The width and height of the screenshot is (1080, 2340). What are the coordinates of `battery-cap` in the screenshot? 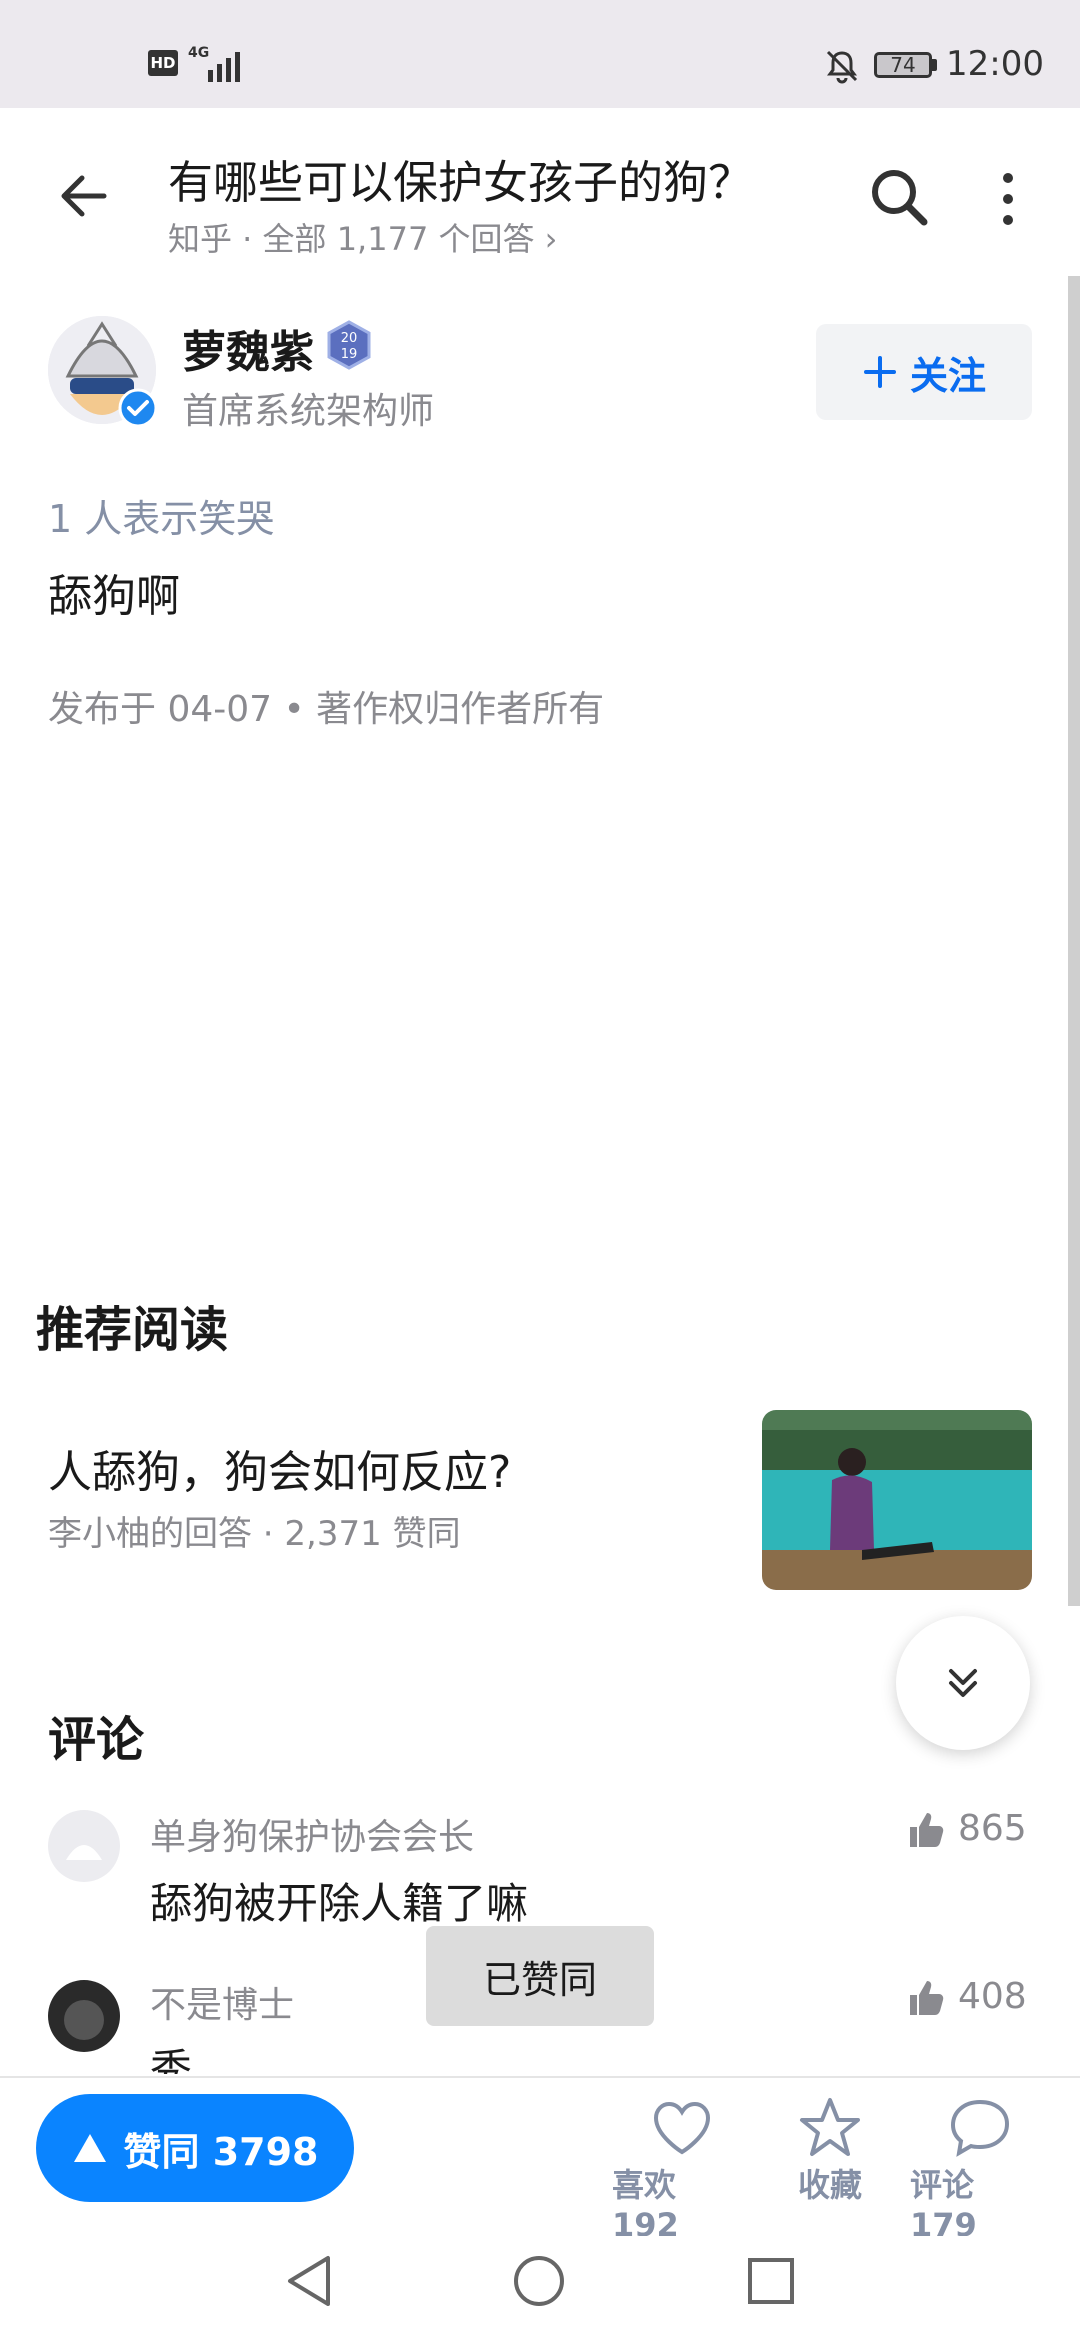 It's located at (934, 65).